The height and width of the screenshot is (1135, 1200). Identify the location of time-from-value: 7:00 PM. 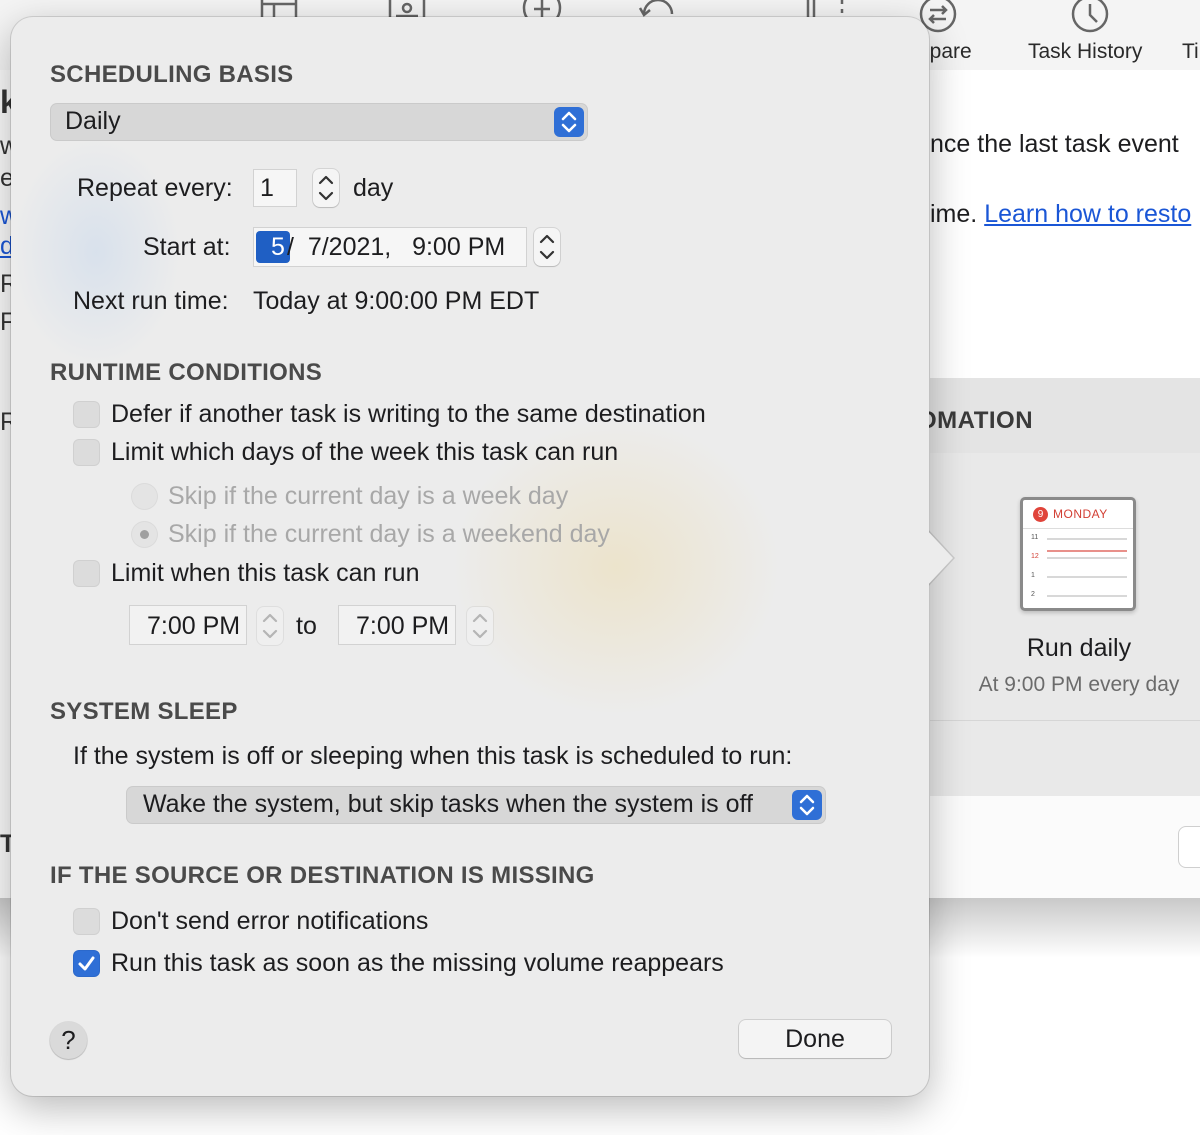
(194, 626).